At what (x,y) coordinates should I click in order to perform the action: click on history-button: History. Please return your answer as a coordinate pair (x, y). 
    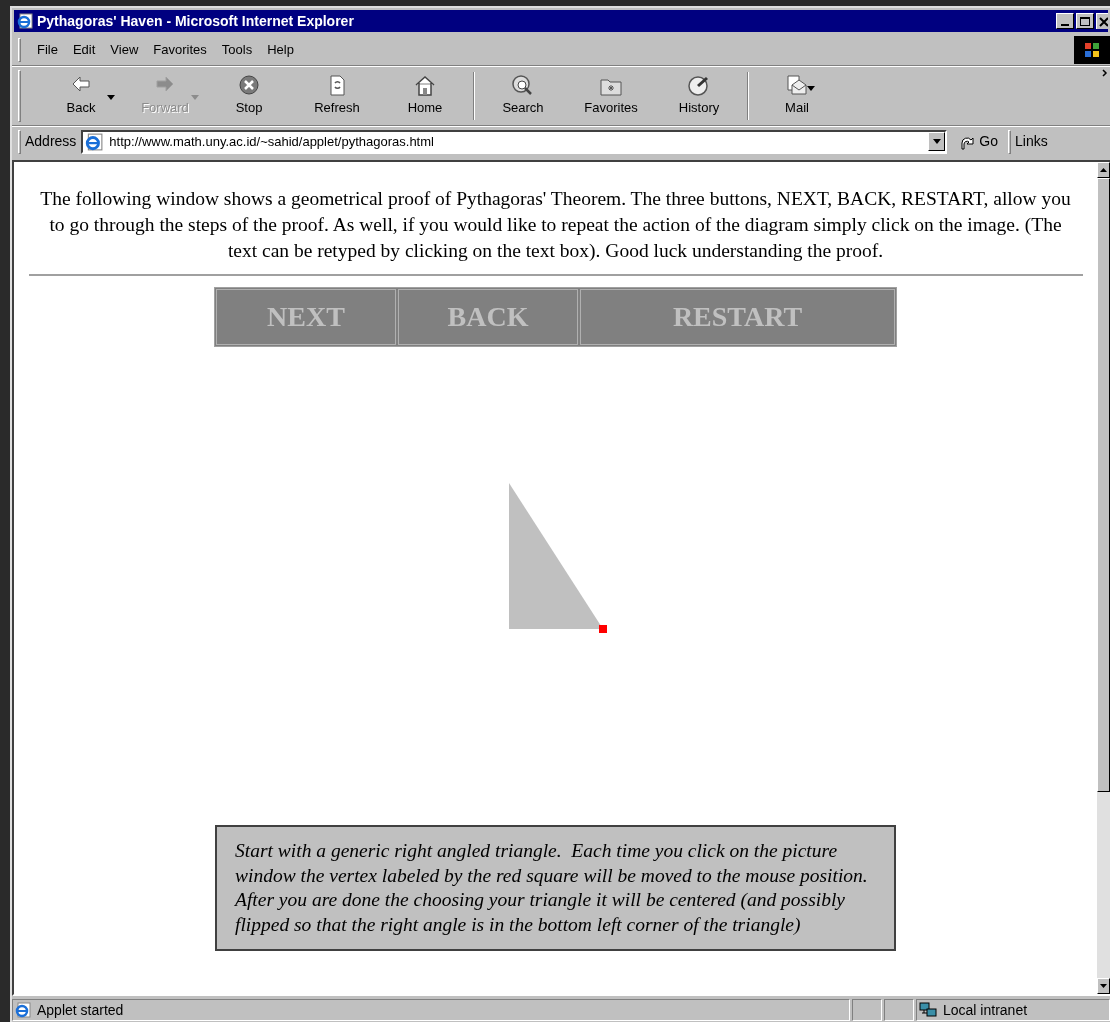
    Looking at the image, I should click on (699, 96).